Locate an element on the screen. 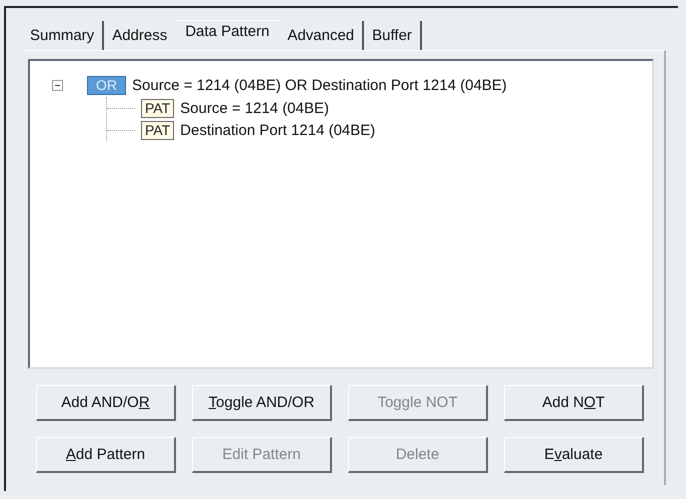 Image resolution: width=686 pixels, height=499 pixels. action-button: Evaluate is located at coordinates (574, 455).